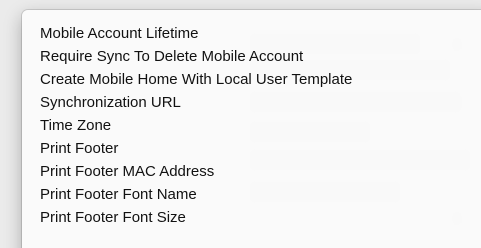 The image size is (481, 248). What do you see at coordinates (118, 194) in the screenshot?
I see `menu-item-print-footer-font-name: Print Footer Font Name` at bounding box center [118, 194].